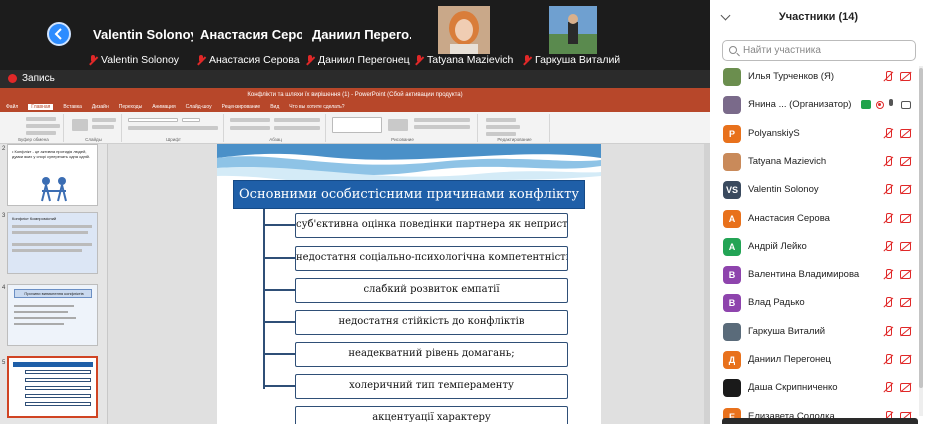 The width and height of the screenshot is (927, 424). What do you see at coordinates (818, 190) in the screenshot?
I see `participant-row: VS Valentin Solonoy` at bounding box center [818, 190].